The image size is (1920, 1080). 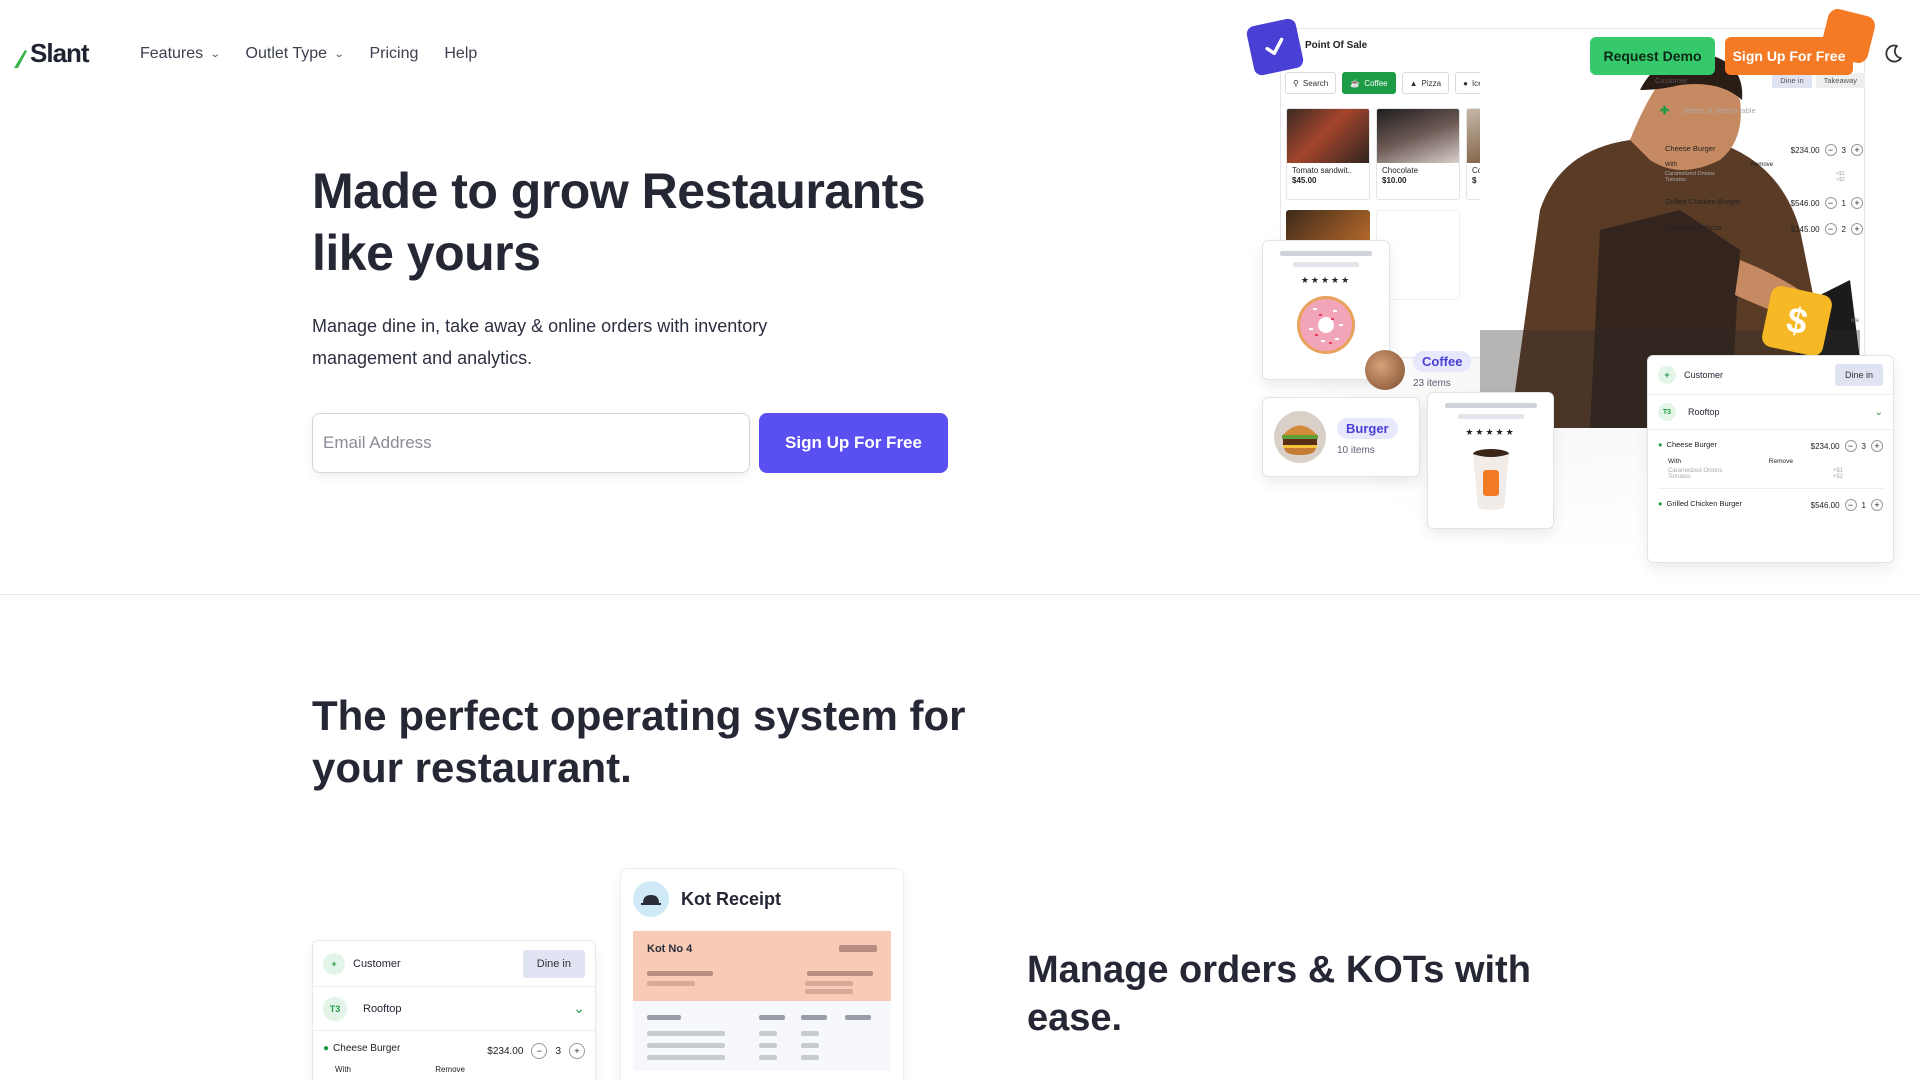 What do you see at coordinates (1418, 136) in the screenshot?
I see `food-photo` at bounding box center [1418, 136].